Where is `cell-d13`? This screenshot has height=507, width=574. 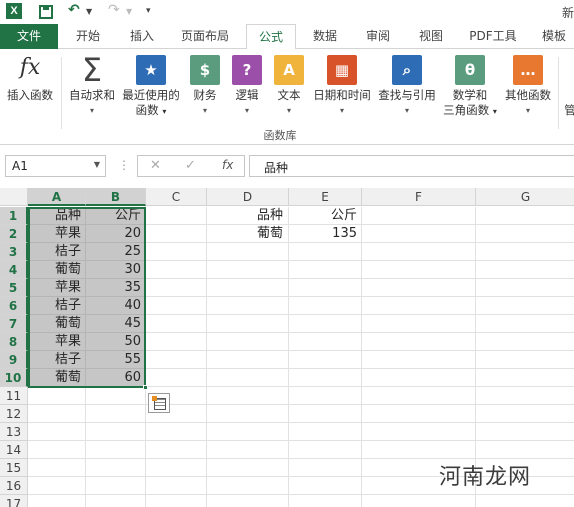 cell-d13 is located at coordinates (248, 432).